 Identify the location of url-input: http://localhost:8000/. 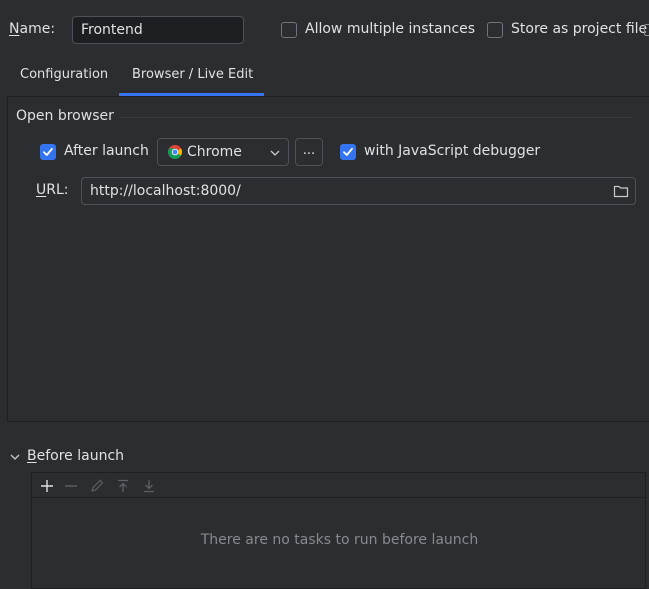
(358, 191).